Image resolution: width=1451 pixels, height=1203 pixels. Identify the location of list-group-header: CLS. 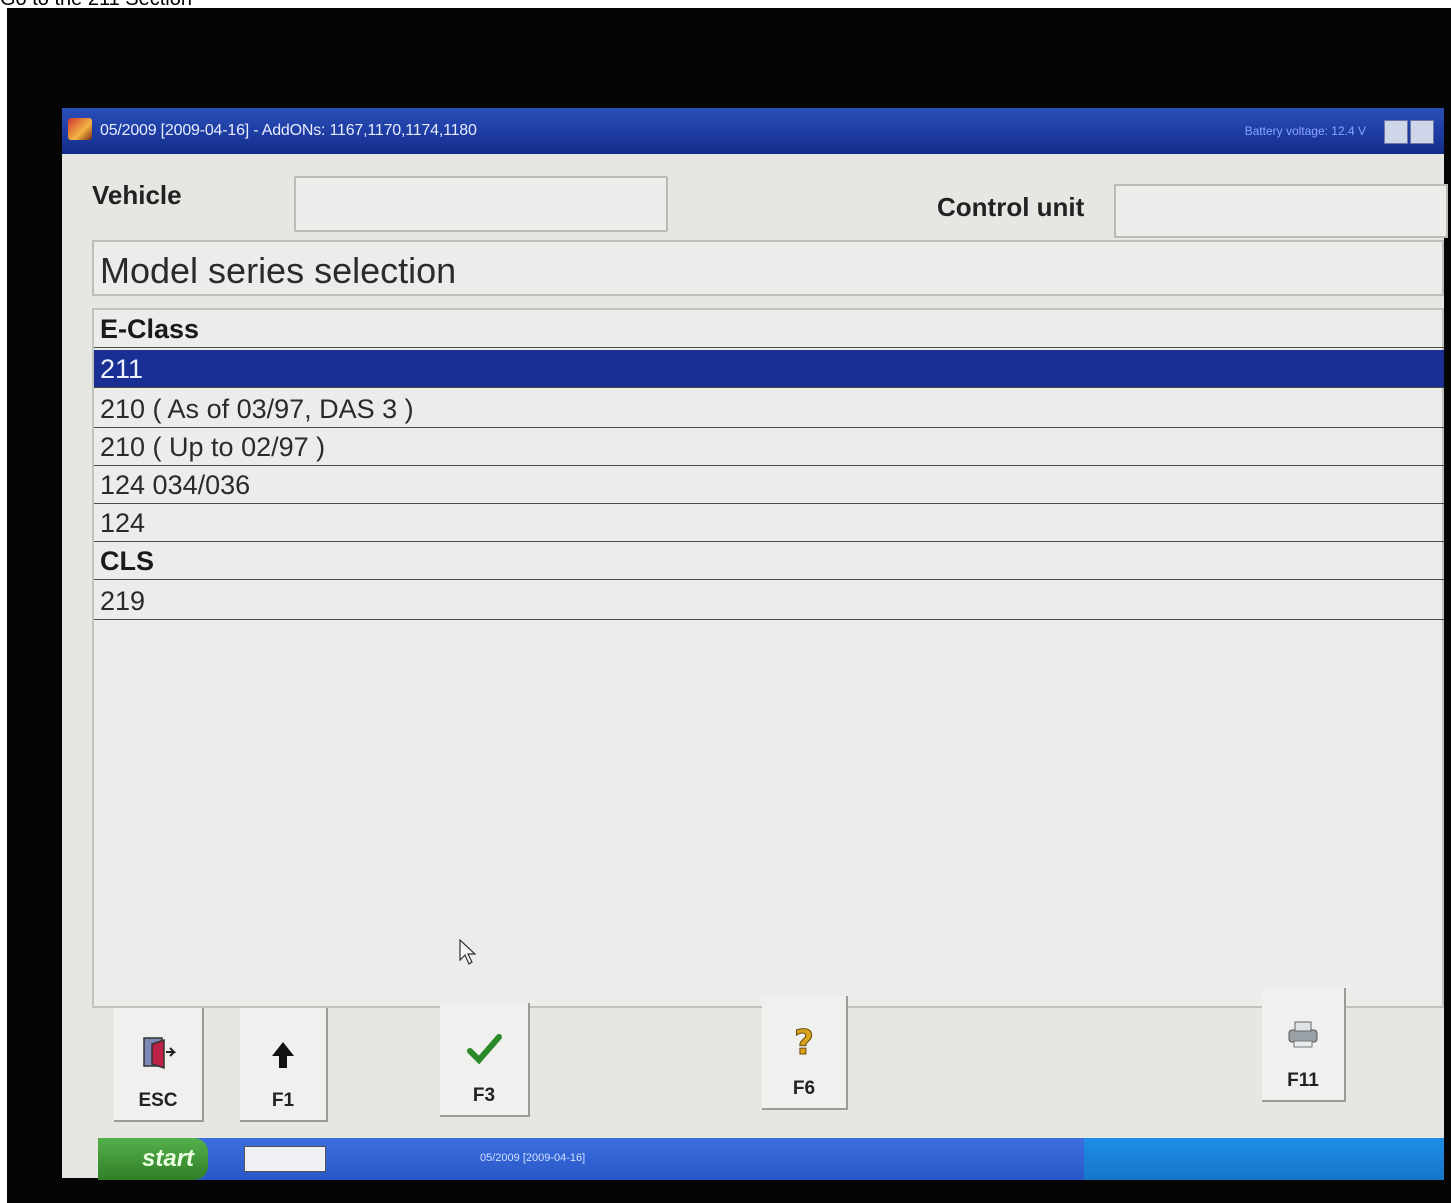
(769, 561).